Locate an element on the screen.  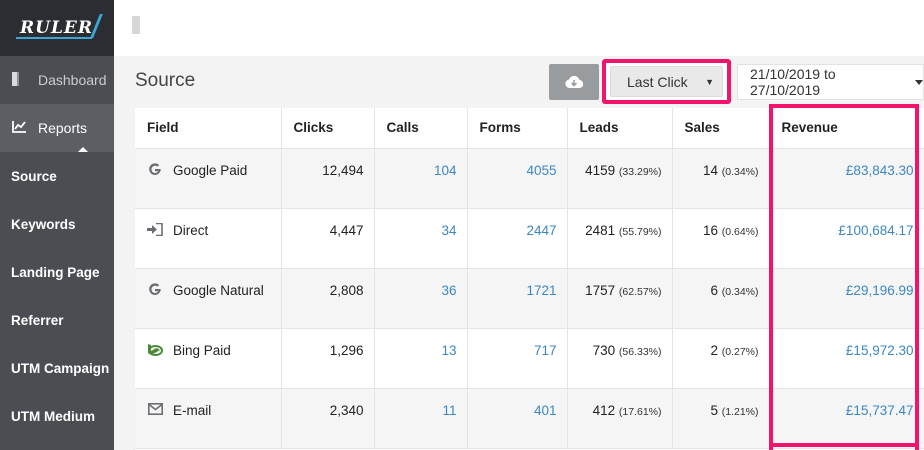
column-header-leads: Leads is located at coordinates (620, 128).